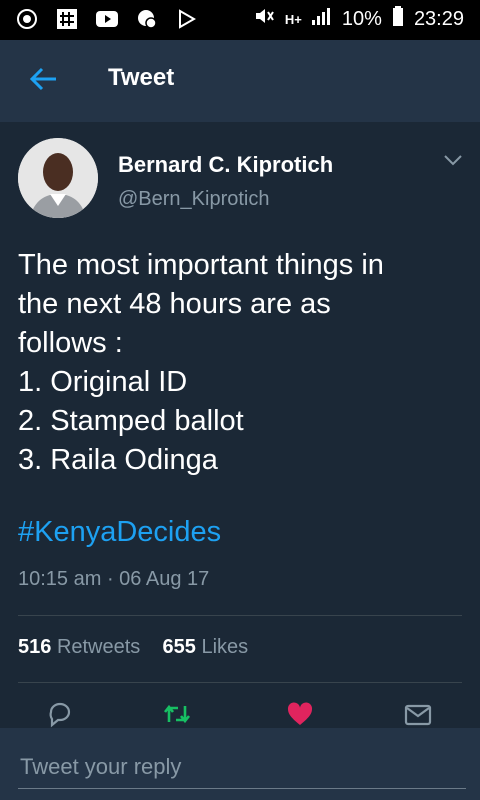 This screenshot has height=800, width=480. Describe the element at coordinates (361, 18) in the screenshot. I see `battery-percent: 10%` at that location.